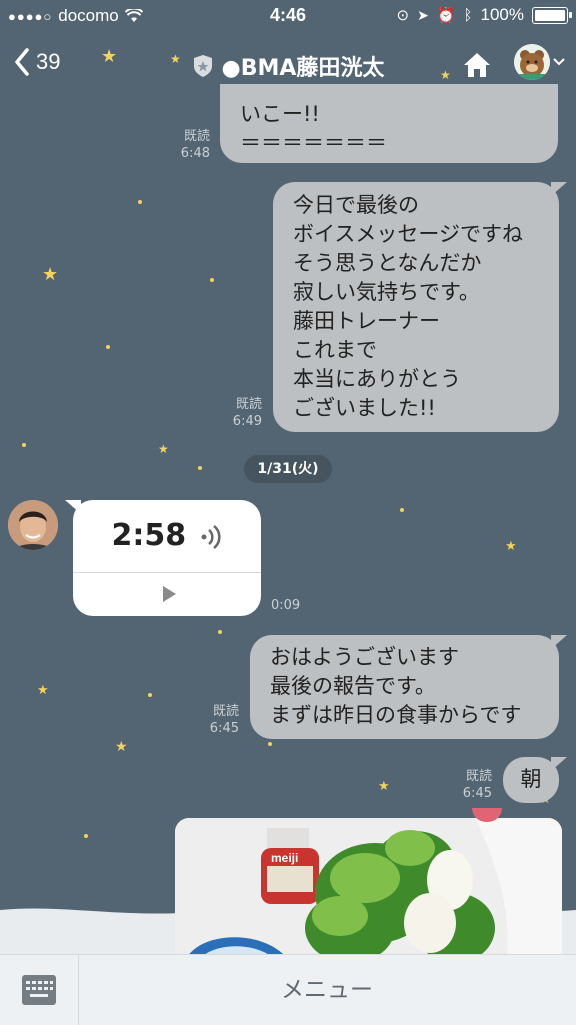 The image size is (576, 1025). I want to click on message-bubble-sent: 朝, so click(535, 780).